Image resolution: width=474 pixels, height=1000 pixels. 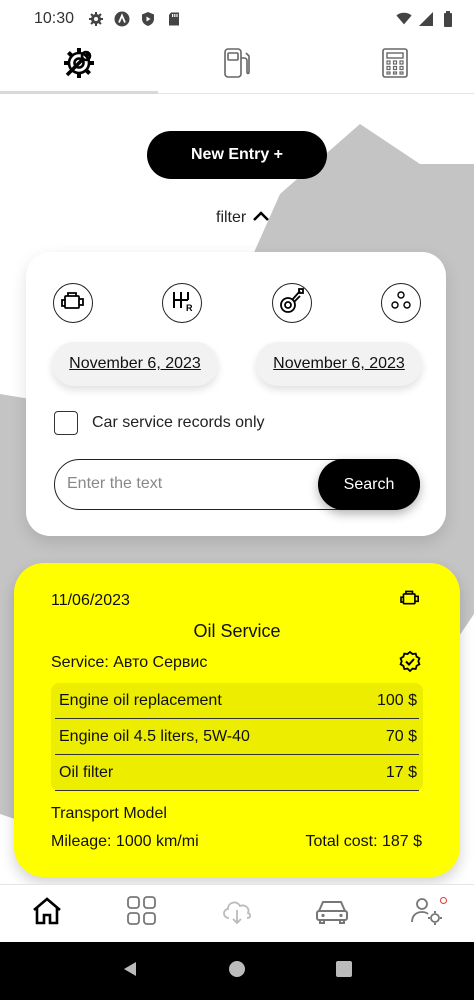 I want to click on record-model: Transport Model, so click(x=109, y=813).